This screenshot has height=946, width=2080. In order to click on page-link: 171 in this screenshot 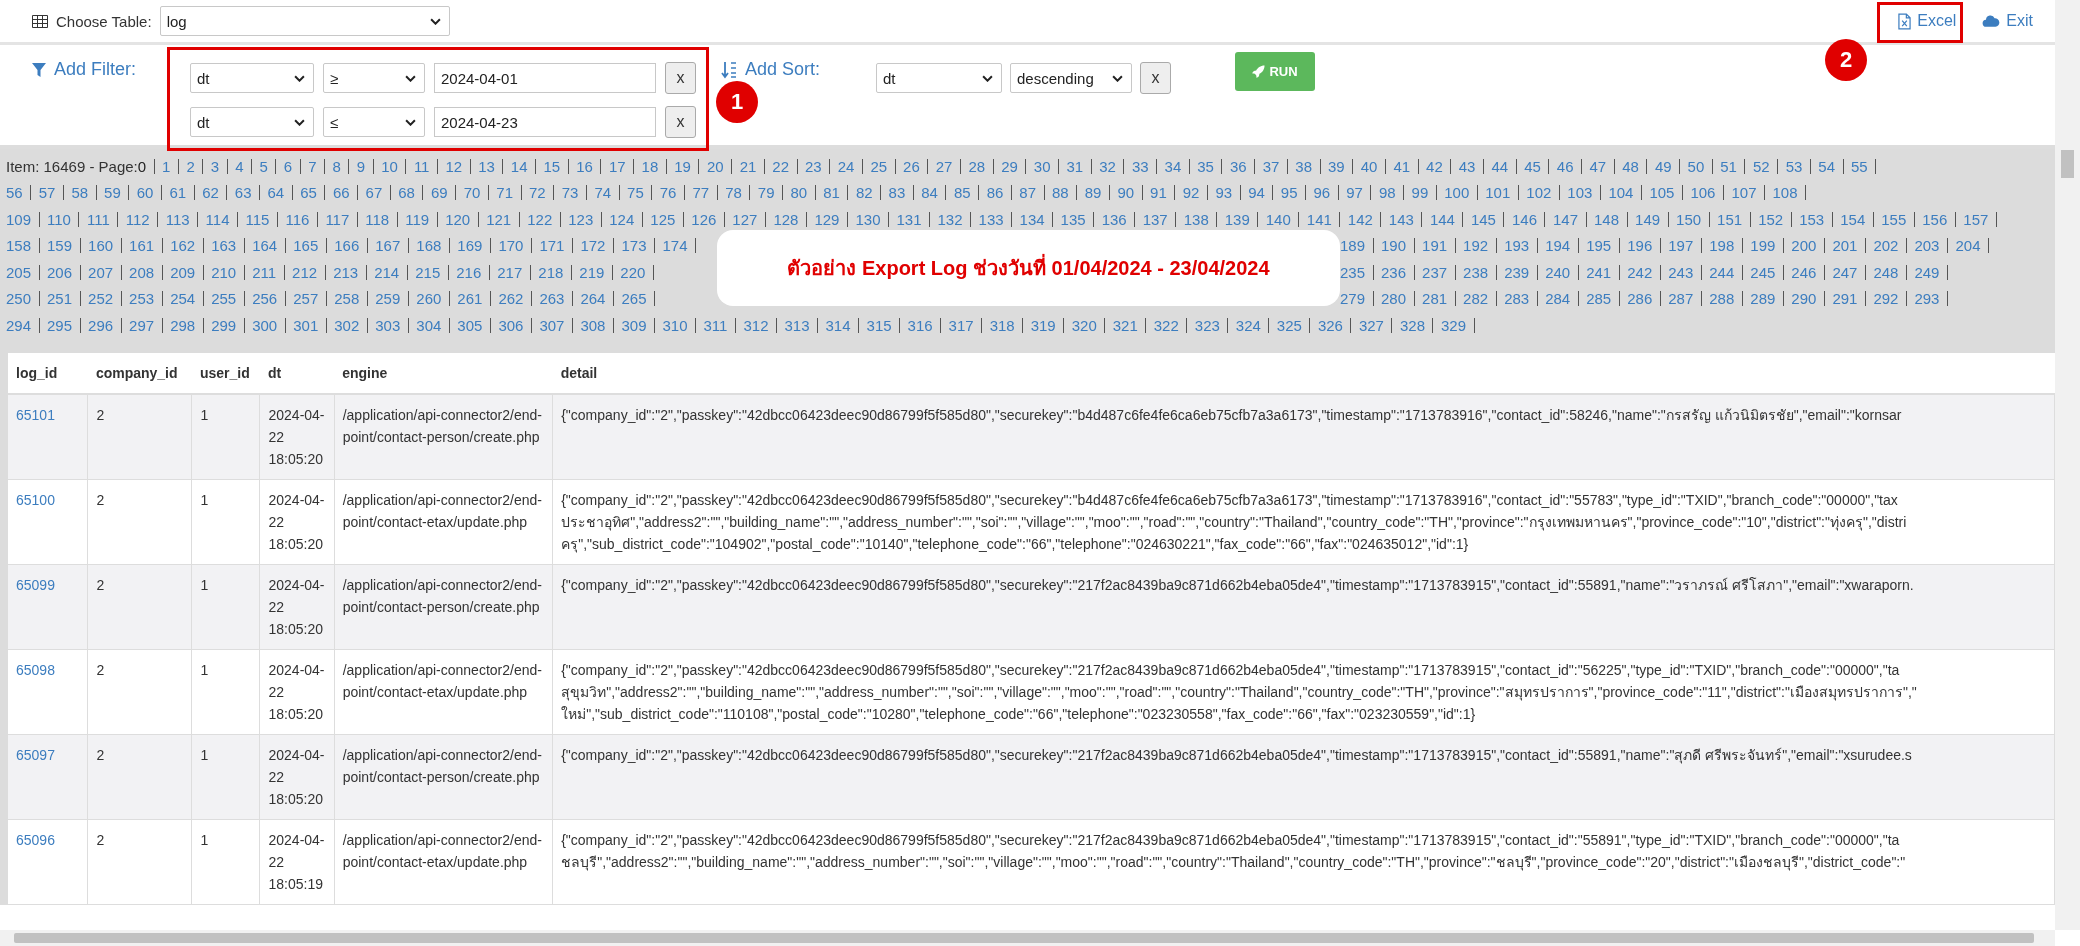, I will do `click(552, 246)`.